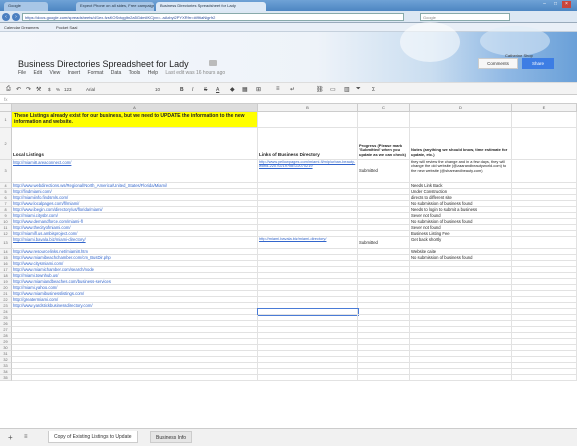 The image size is (577, 446). Describe the element at coordinates (54, 73) in the screenshot. I see `menu-view: View` at that location.